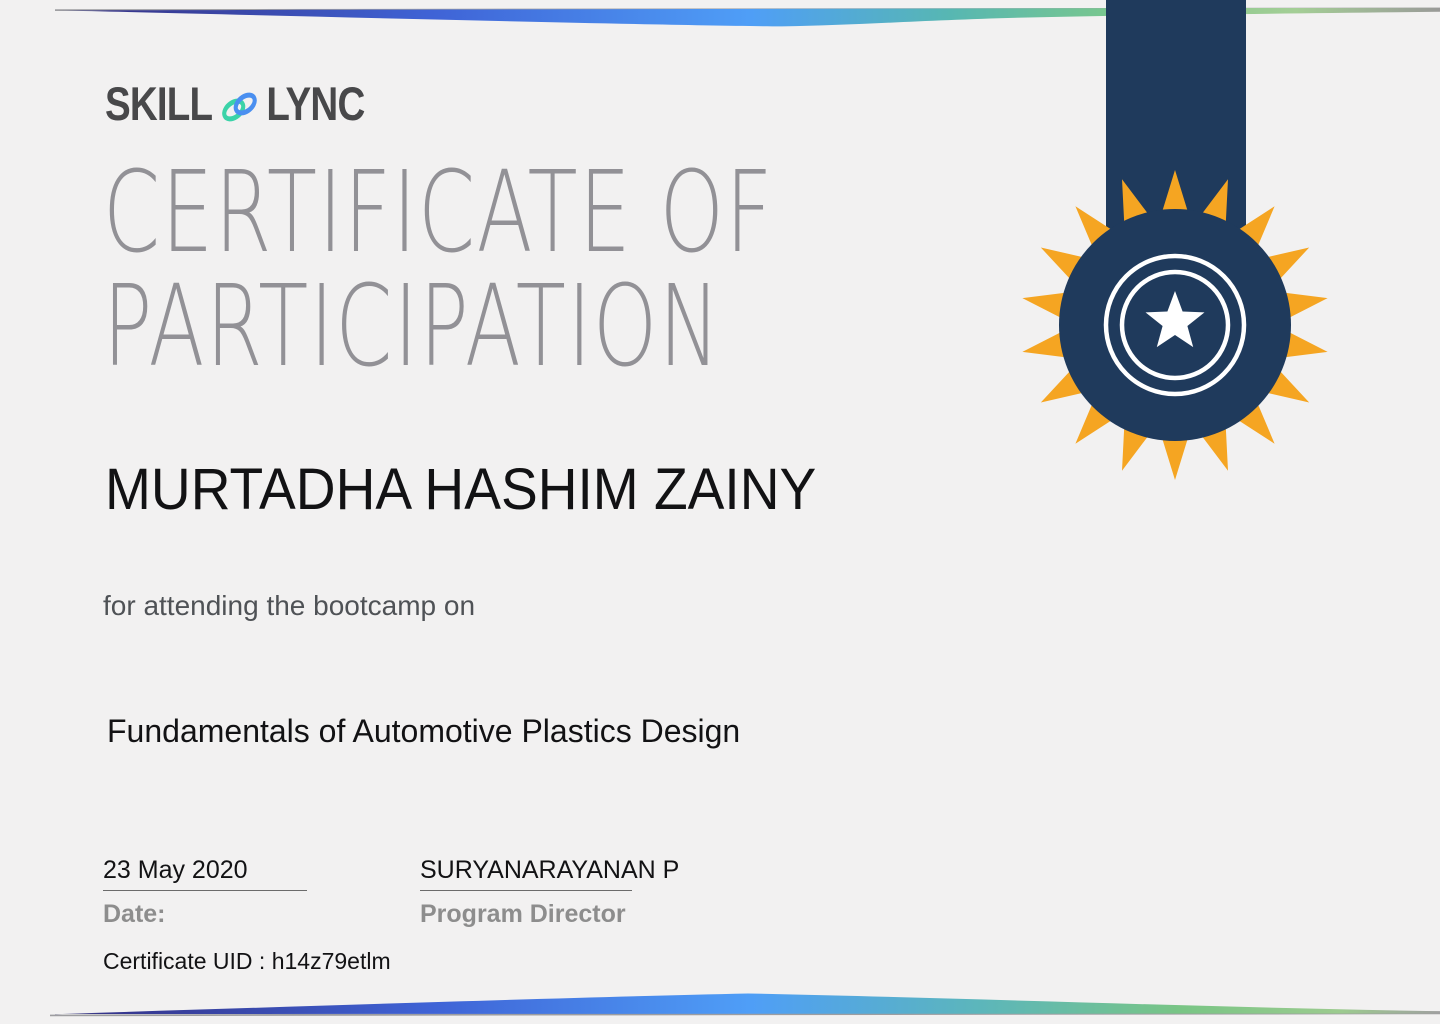  Describe the element at coordinates (205, 873) in the screenshot. I see `date-value: 23 May 2020` at that location.